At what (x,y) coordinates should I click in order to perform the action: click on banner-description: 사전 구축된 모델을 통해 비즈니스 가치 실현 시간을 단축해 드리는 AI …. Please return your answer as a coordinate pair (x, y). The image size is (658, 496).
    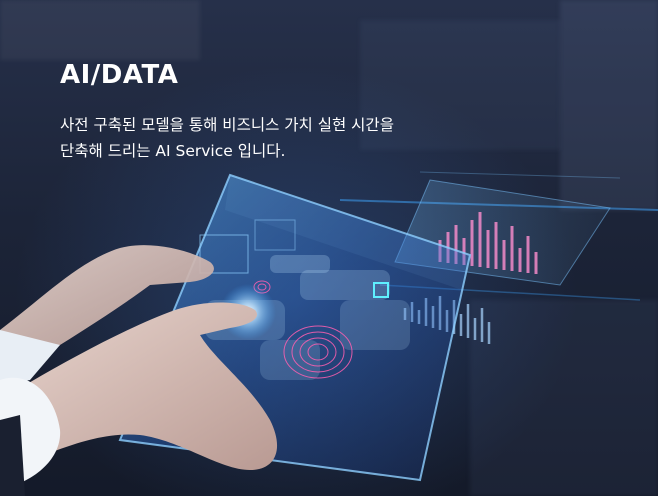
    Looking at the image, I should click on (270, 138).